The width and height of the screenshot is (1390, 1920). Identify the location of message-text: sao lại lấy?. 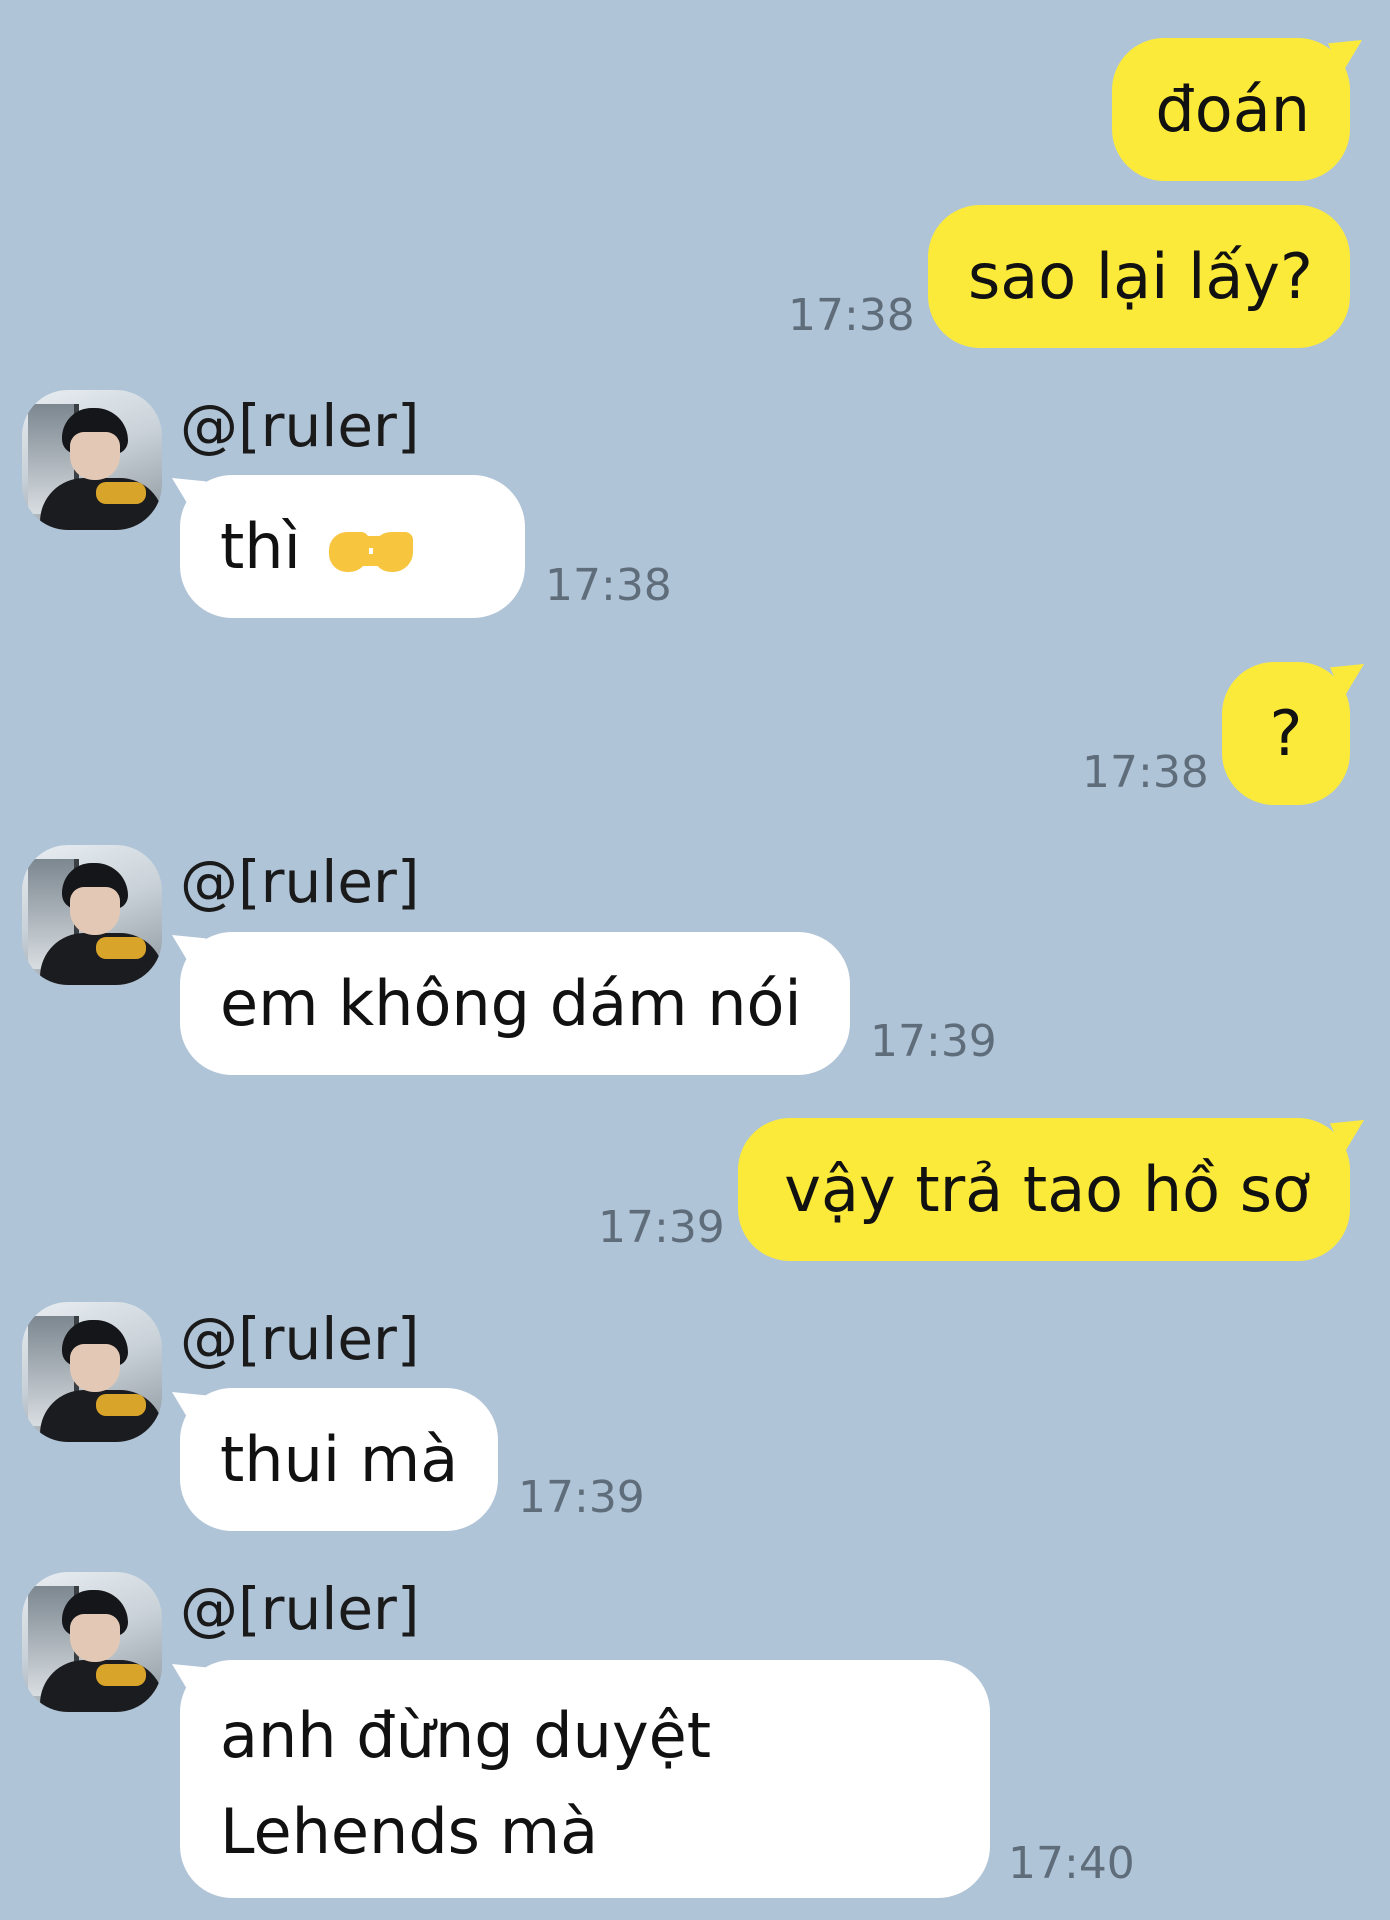
(1140, 276).